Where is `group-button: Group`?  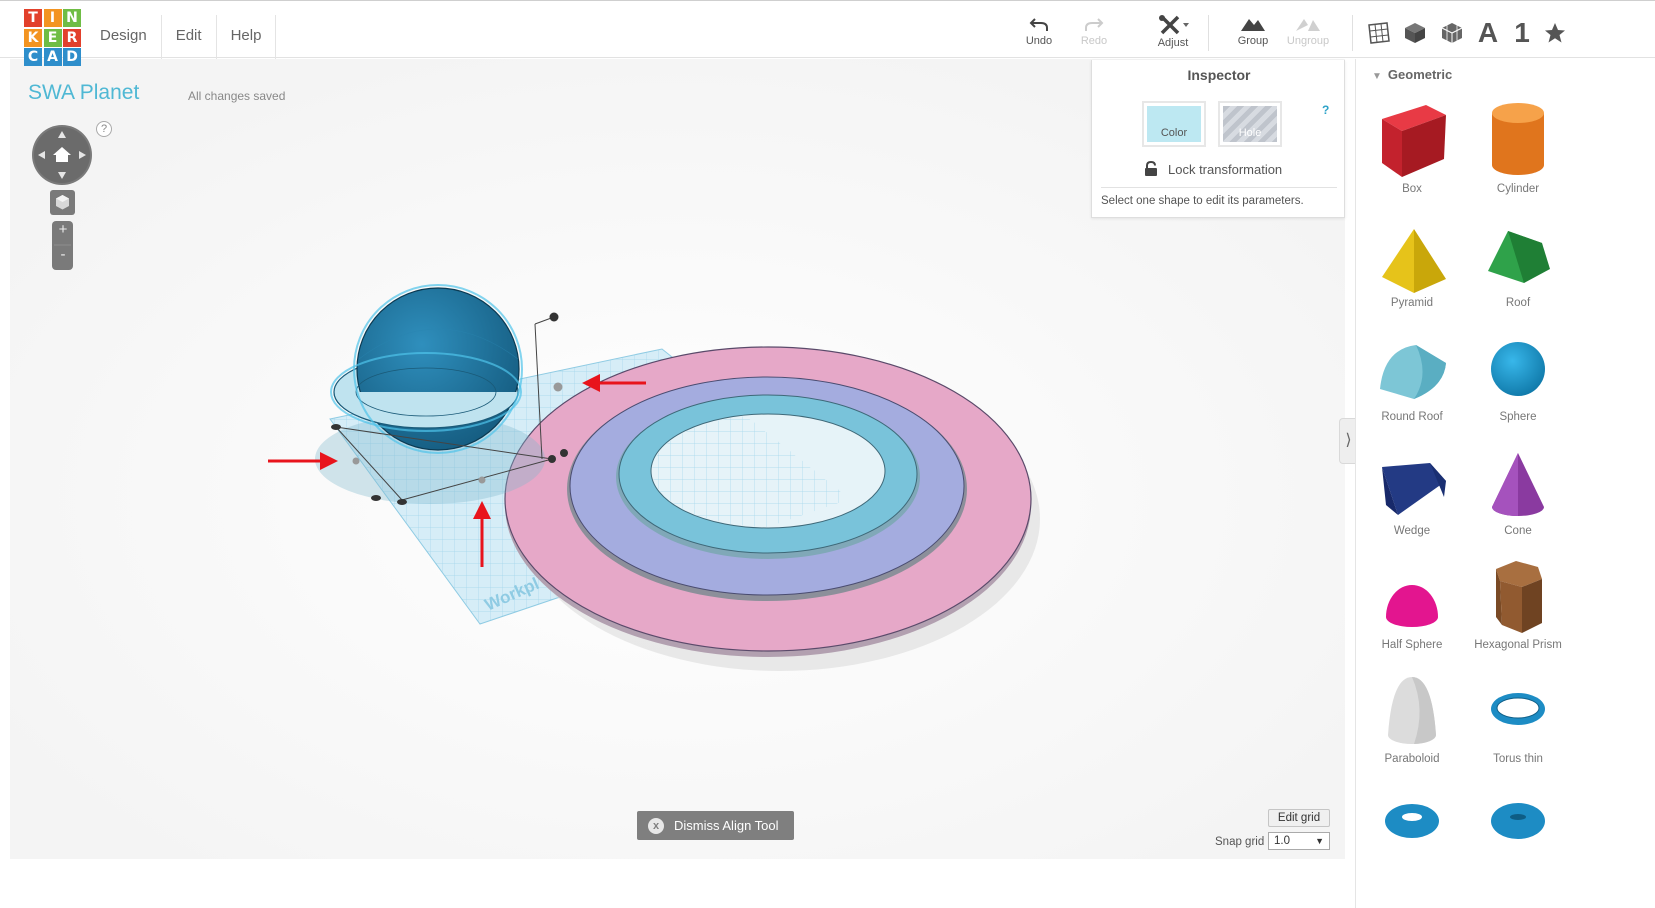
group-button: Group is located at coordinates (1253, 35).